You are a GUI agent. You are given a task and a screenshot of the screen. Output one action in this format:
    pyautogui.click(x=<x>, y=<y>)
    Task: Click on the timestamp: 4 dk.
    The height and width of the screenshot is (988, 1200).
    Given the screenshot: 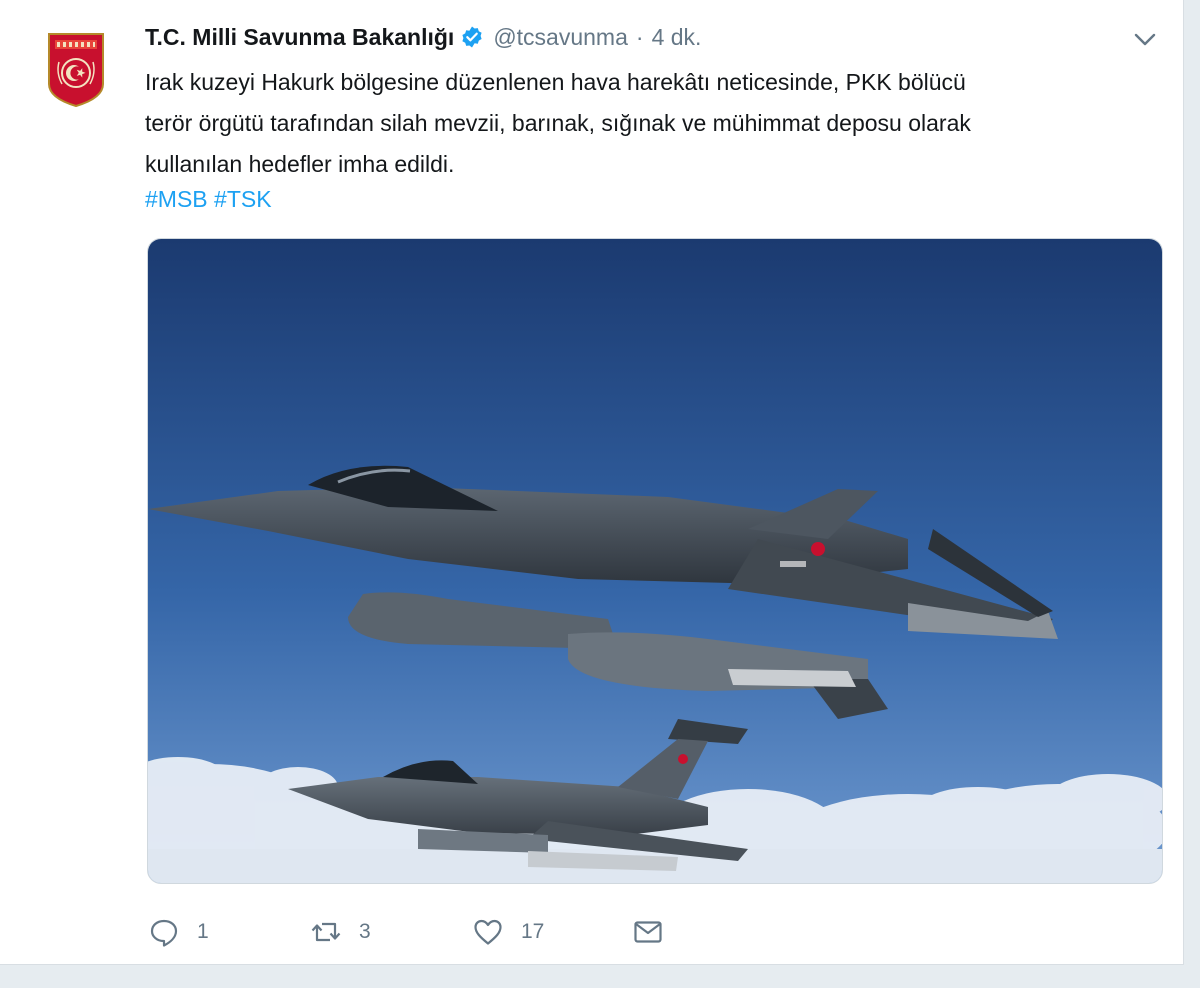 What is the action you would take?
    pyautogui.click(x=677, y=37)
    